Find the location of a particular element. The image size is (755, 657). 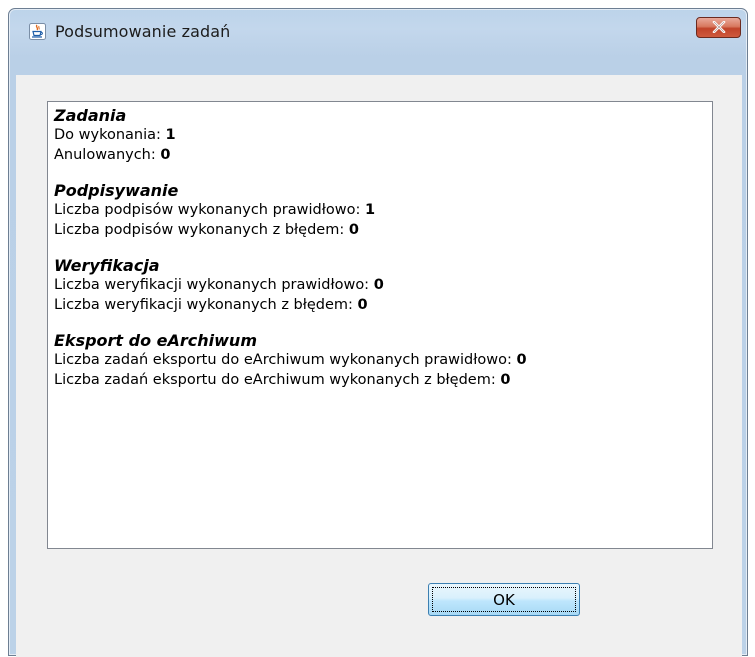

focus-ring is located at coordinates (504, 599).